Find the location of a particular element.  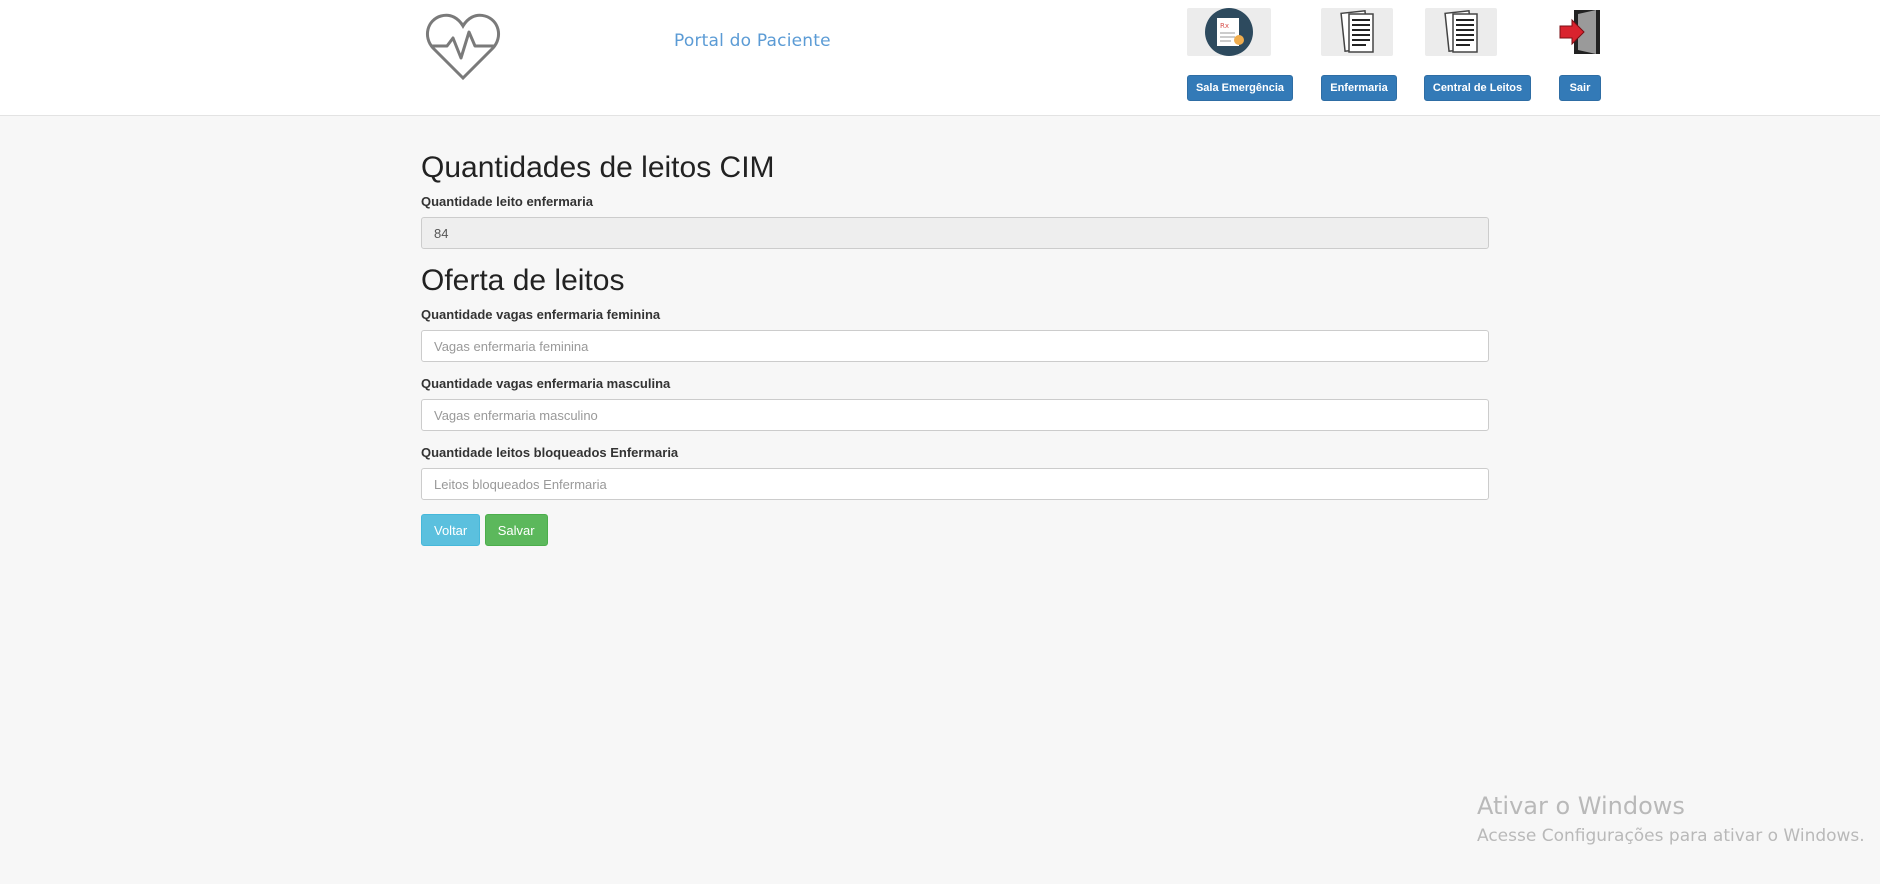

cim-heading: Quantidades de leitos CIM is located at coordinates (598, 167).